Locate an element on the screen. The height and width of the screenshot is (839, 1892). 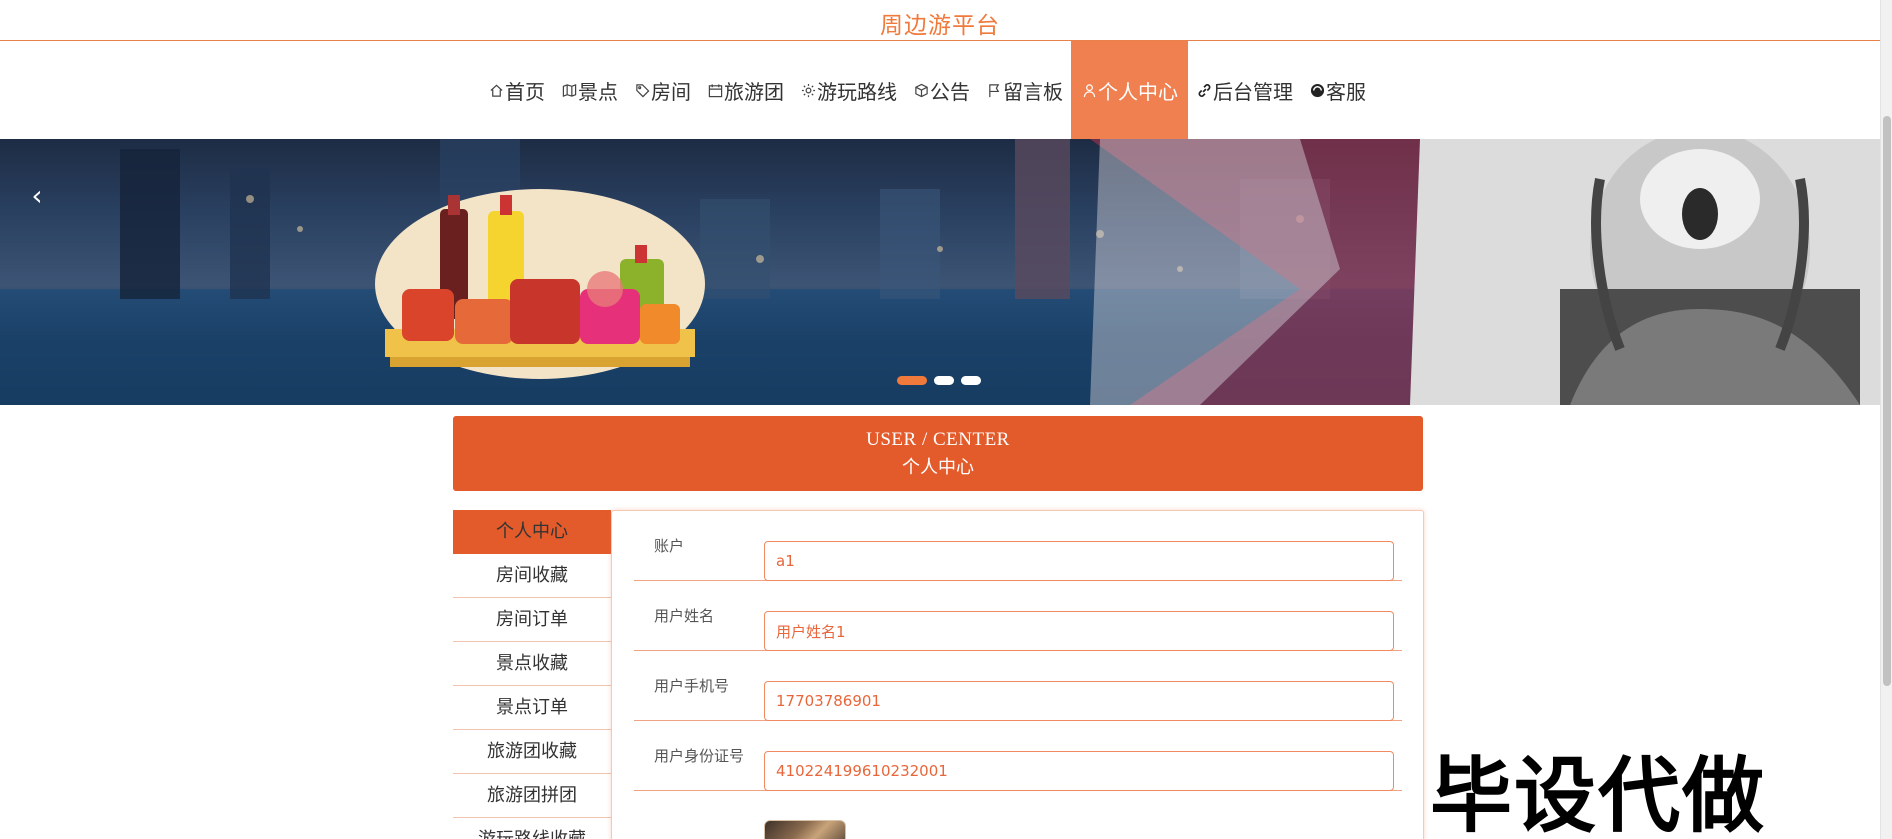
side-menu-item-attraction-favorites: 景点收藏 is located at coordinates (532, 664).